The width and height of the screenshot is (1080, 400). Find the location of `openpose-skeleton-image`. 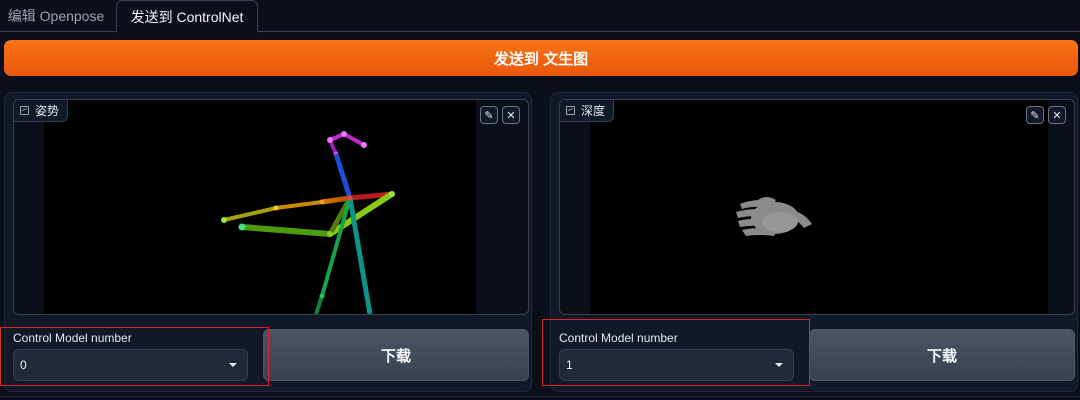

openpose-skeleton-image is located at coordinates (308, 222).